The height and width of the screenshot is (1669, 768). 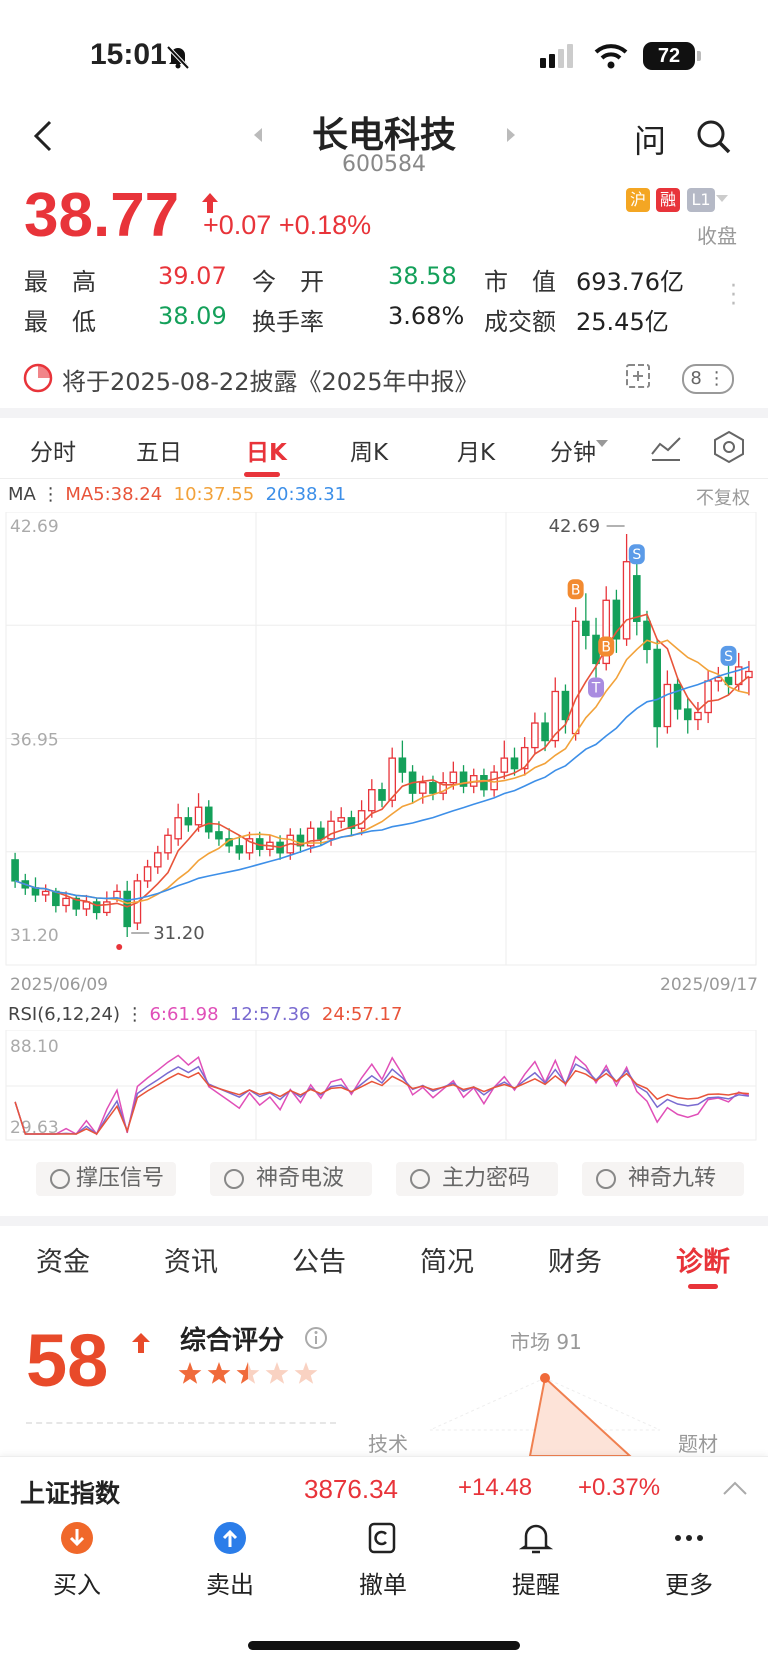 I want to click on tag-dropdown-icon, so click(x=722, y=200).